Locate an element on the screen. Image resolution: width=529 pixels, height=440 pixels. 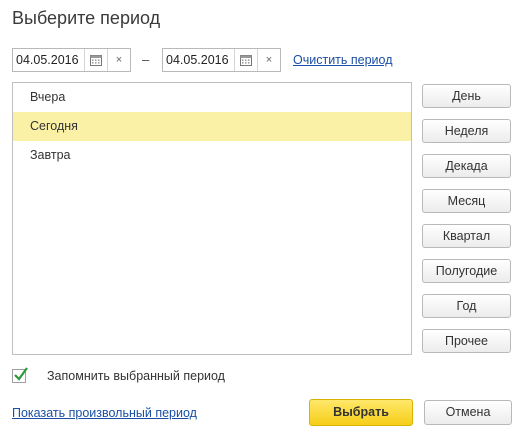
clear-end-date-icon: × is located at coordinates (268, 60).